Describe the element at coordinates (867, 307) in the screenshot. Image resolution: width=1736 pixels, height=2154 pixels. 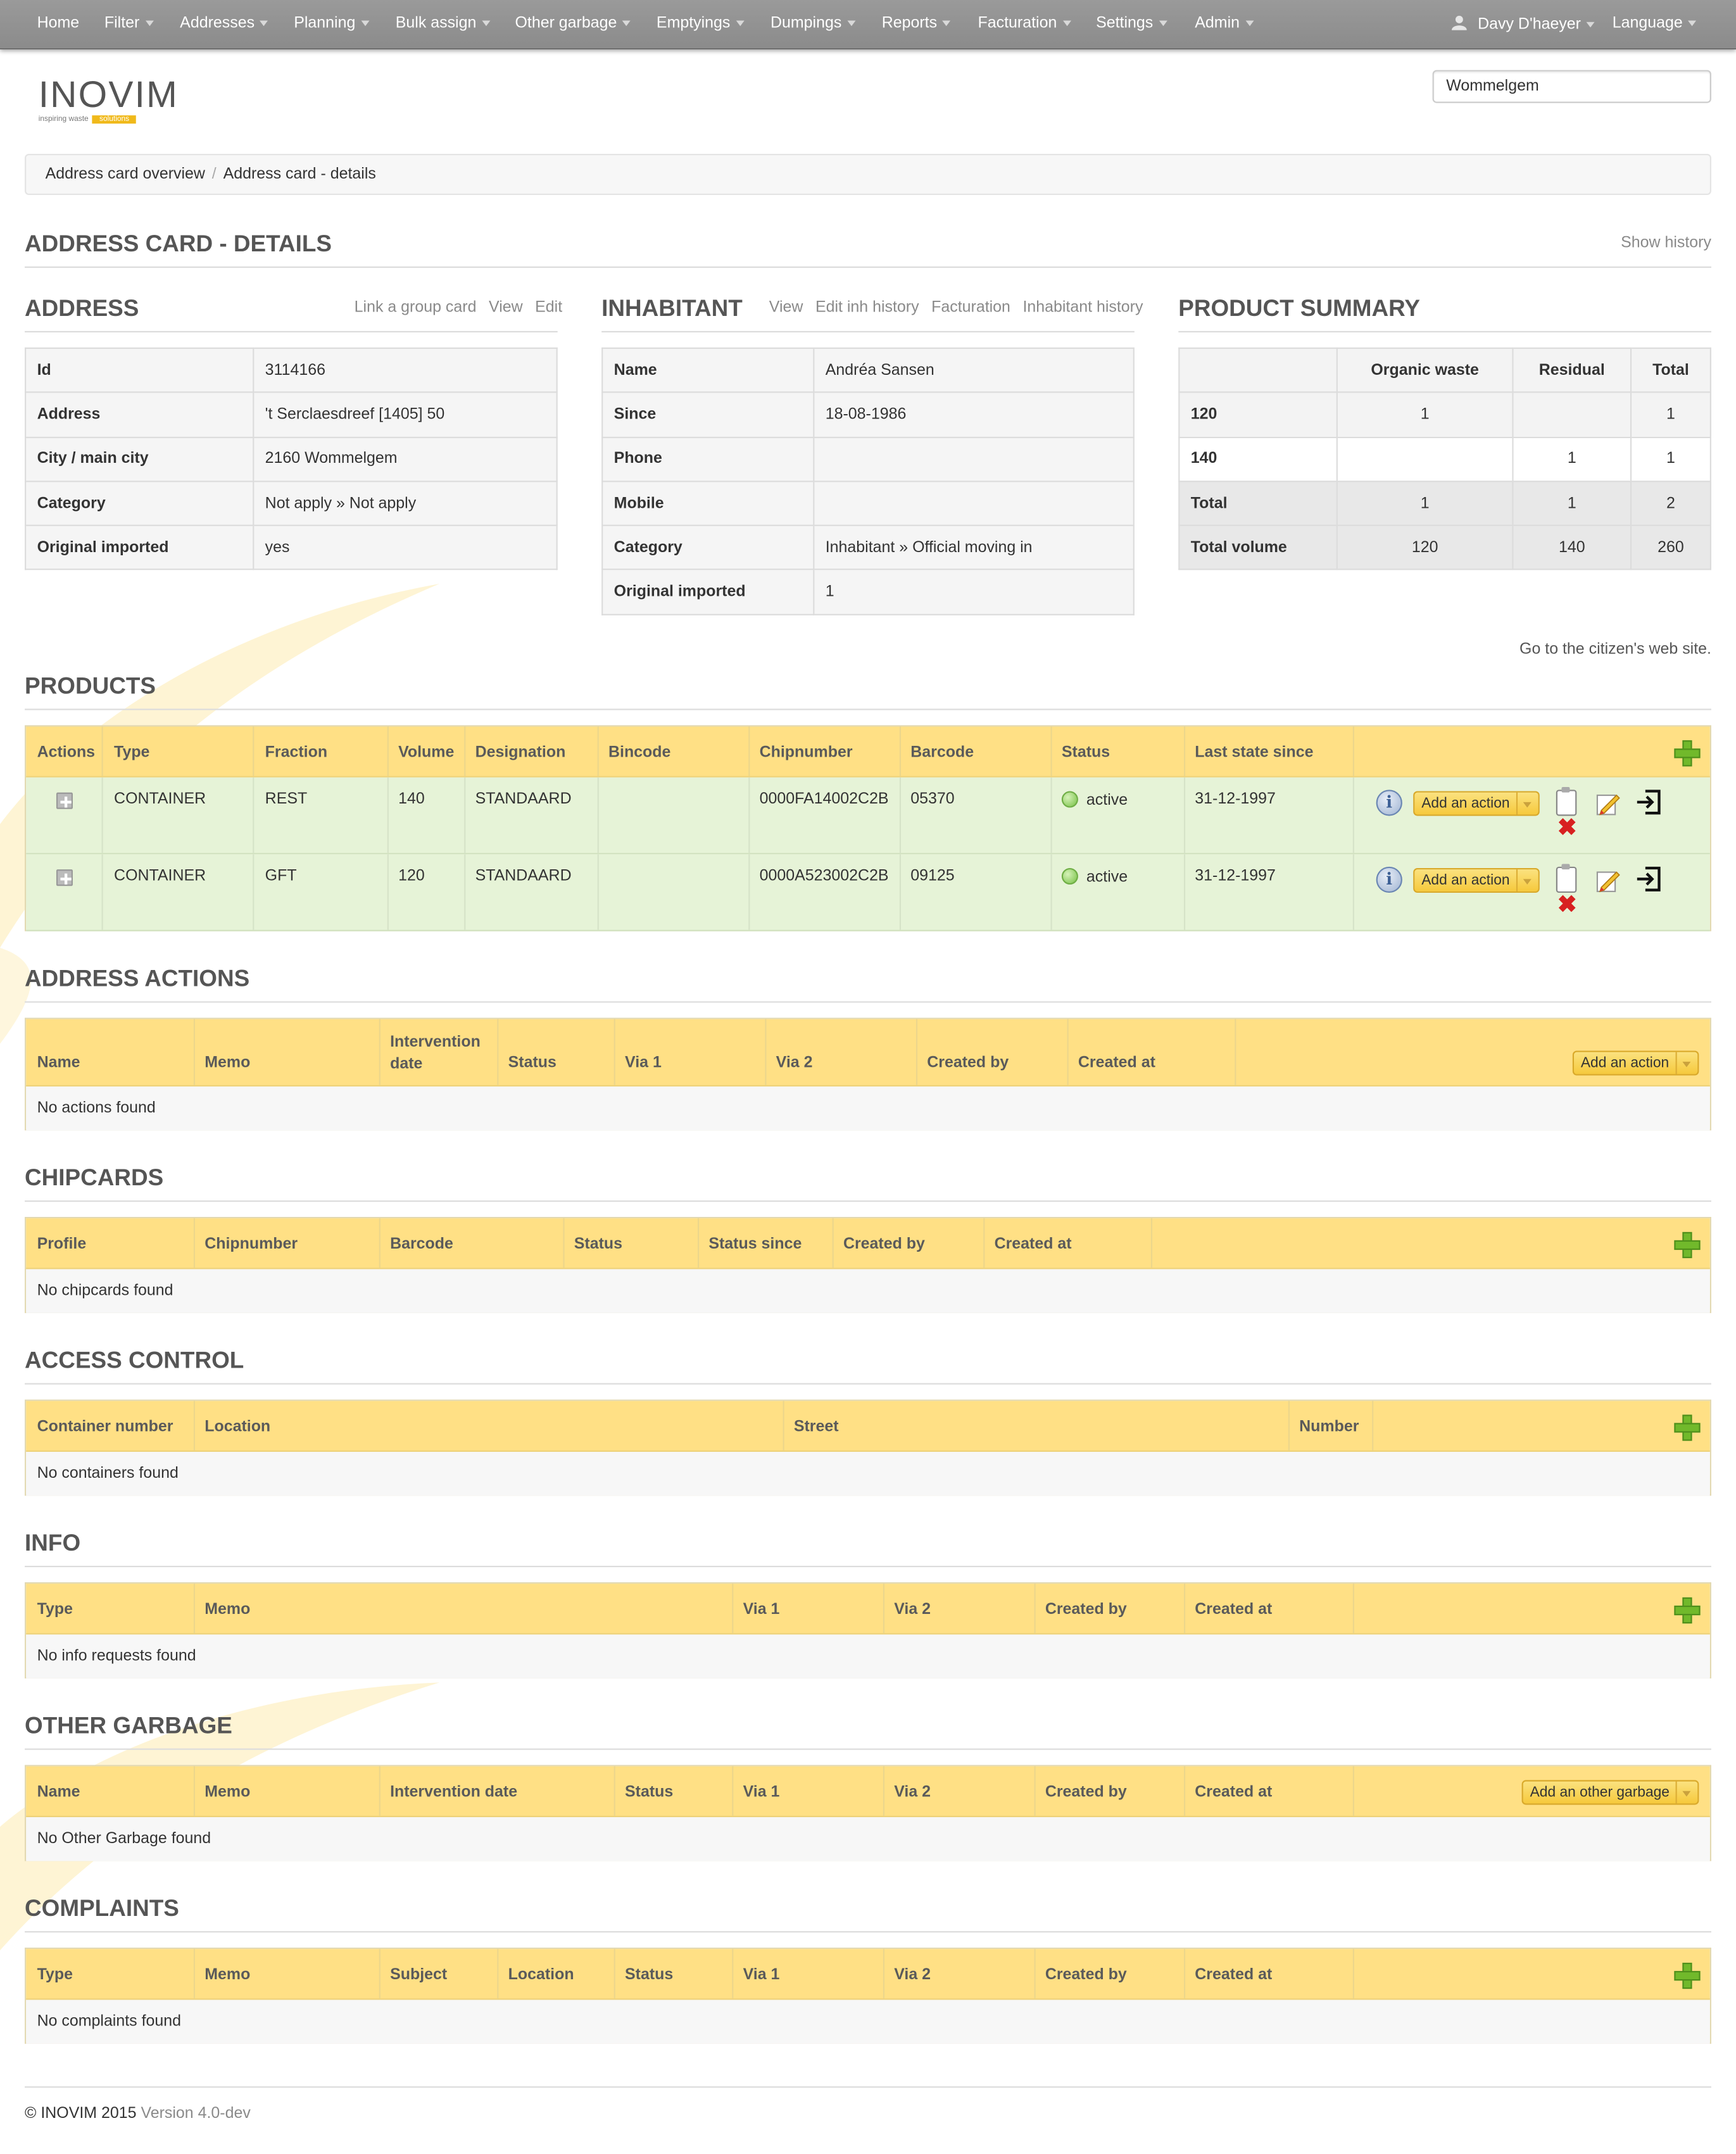
I see `edit-inh-history-link: Edit inh history` at that location.